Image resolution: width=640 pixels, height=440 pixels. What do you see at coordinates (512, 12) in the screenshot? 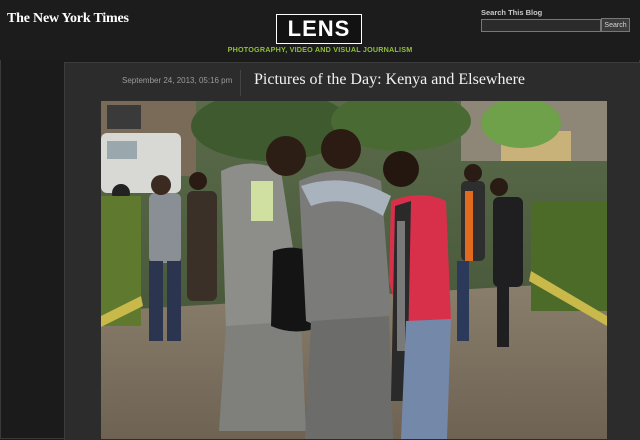
I see `search-label: Search This Blog` at bounding box center [512, 12].